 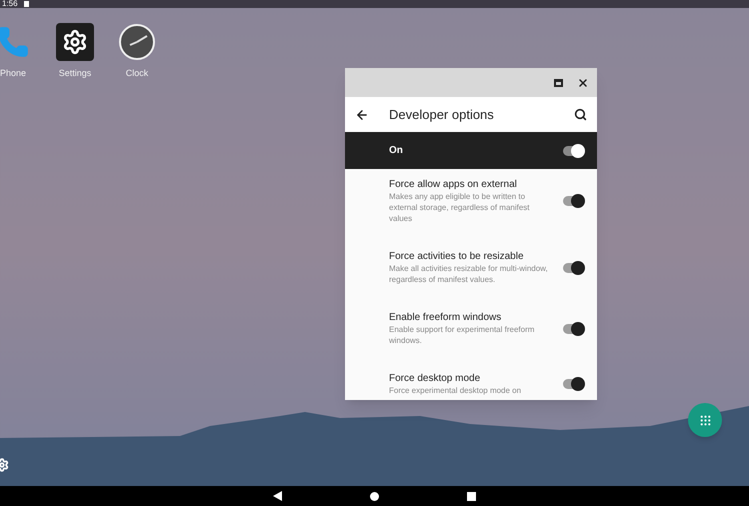 I want to click on maximize-icon, so click(x=558, y=82).